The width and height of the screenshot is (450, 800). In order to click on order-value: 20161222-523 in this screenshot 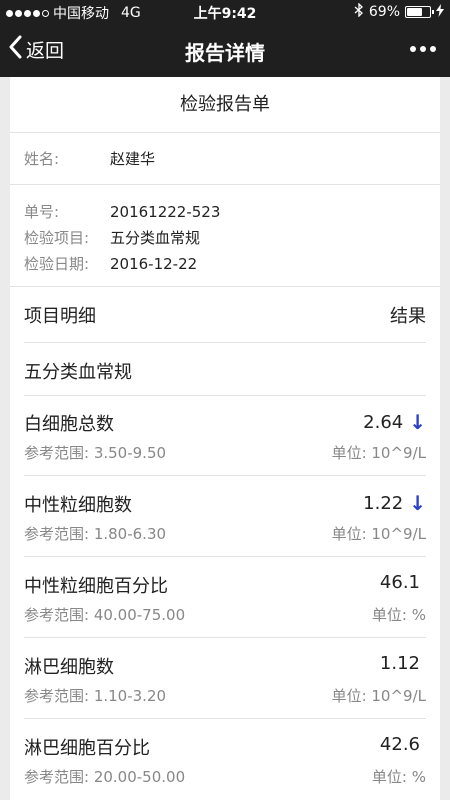, I will do `click(165, 212)`.